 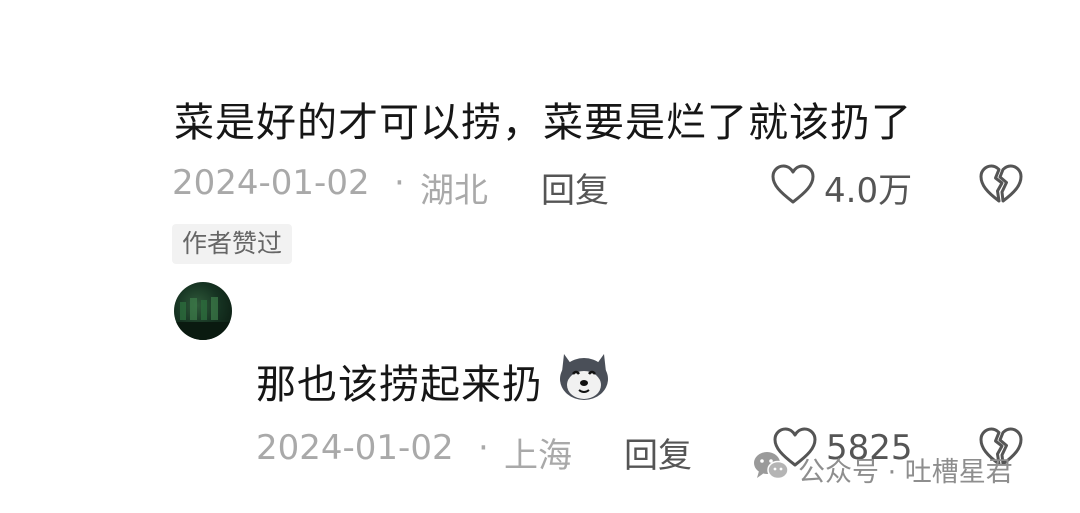 What do you see at coordinates (584, 376) in the screenshot?
I see `husky-dog-emoji-icon` at bounding box center [584, 376].